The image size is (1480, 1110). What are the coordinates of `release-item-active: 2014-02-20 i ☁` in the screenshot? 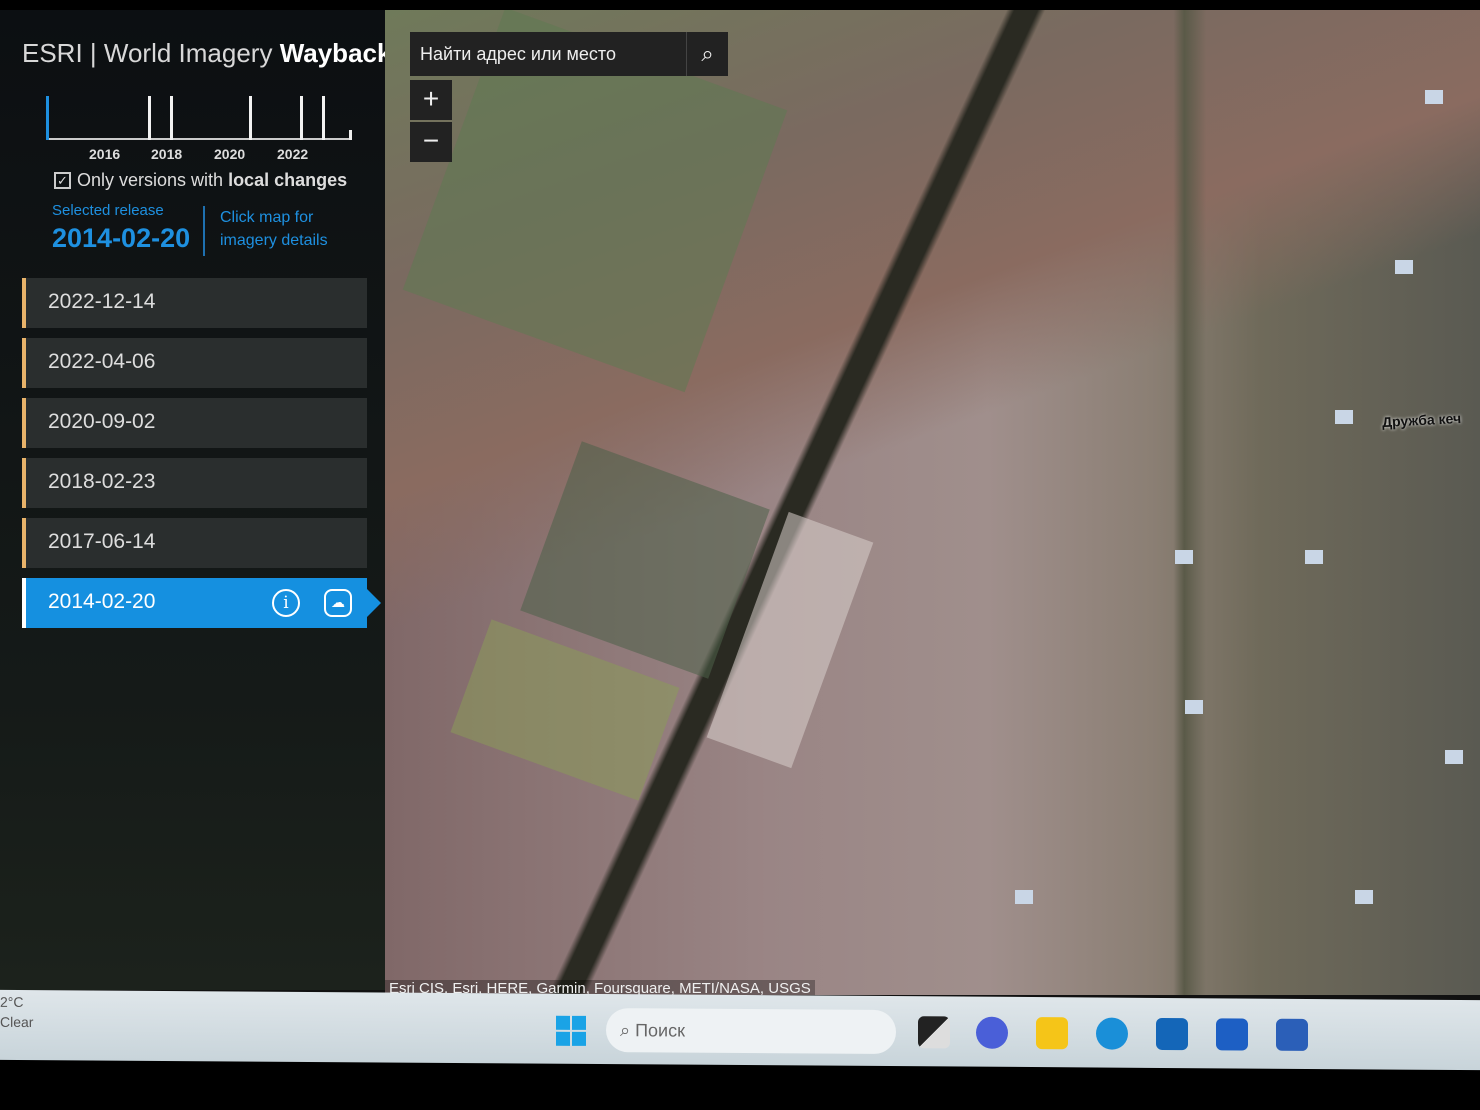 It's located at (201, 603).